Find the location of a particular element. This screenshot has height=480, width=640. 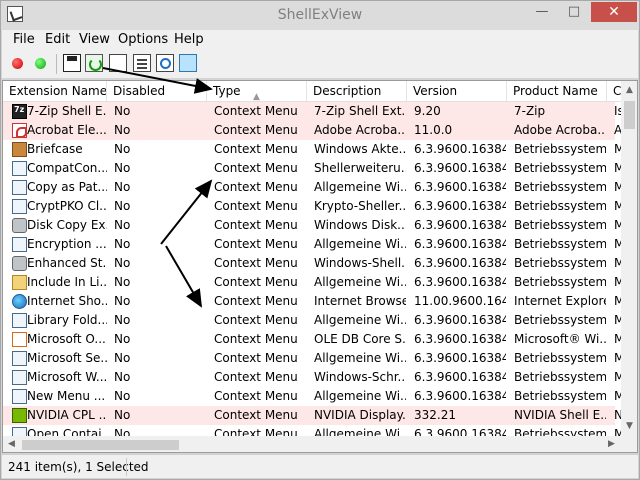

minimize-button: — is located at coordinates (542, 12).